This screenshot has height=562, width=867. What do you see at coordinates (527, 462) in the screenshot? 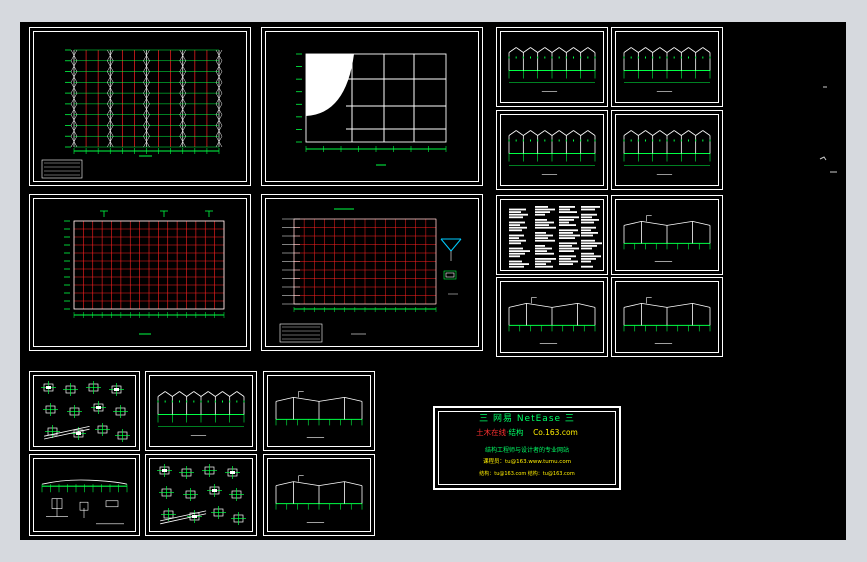
I see `stamp-contact-1: 课程员：tu@163.www.tumu.com` at bounding box center [527, 462].